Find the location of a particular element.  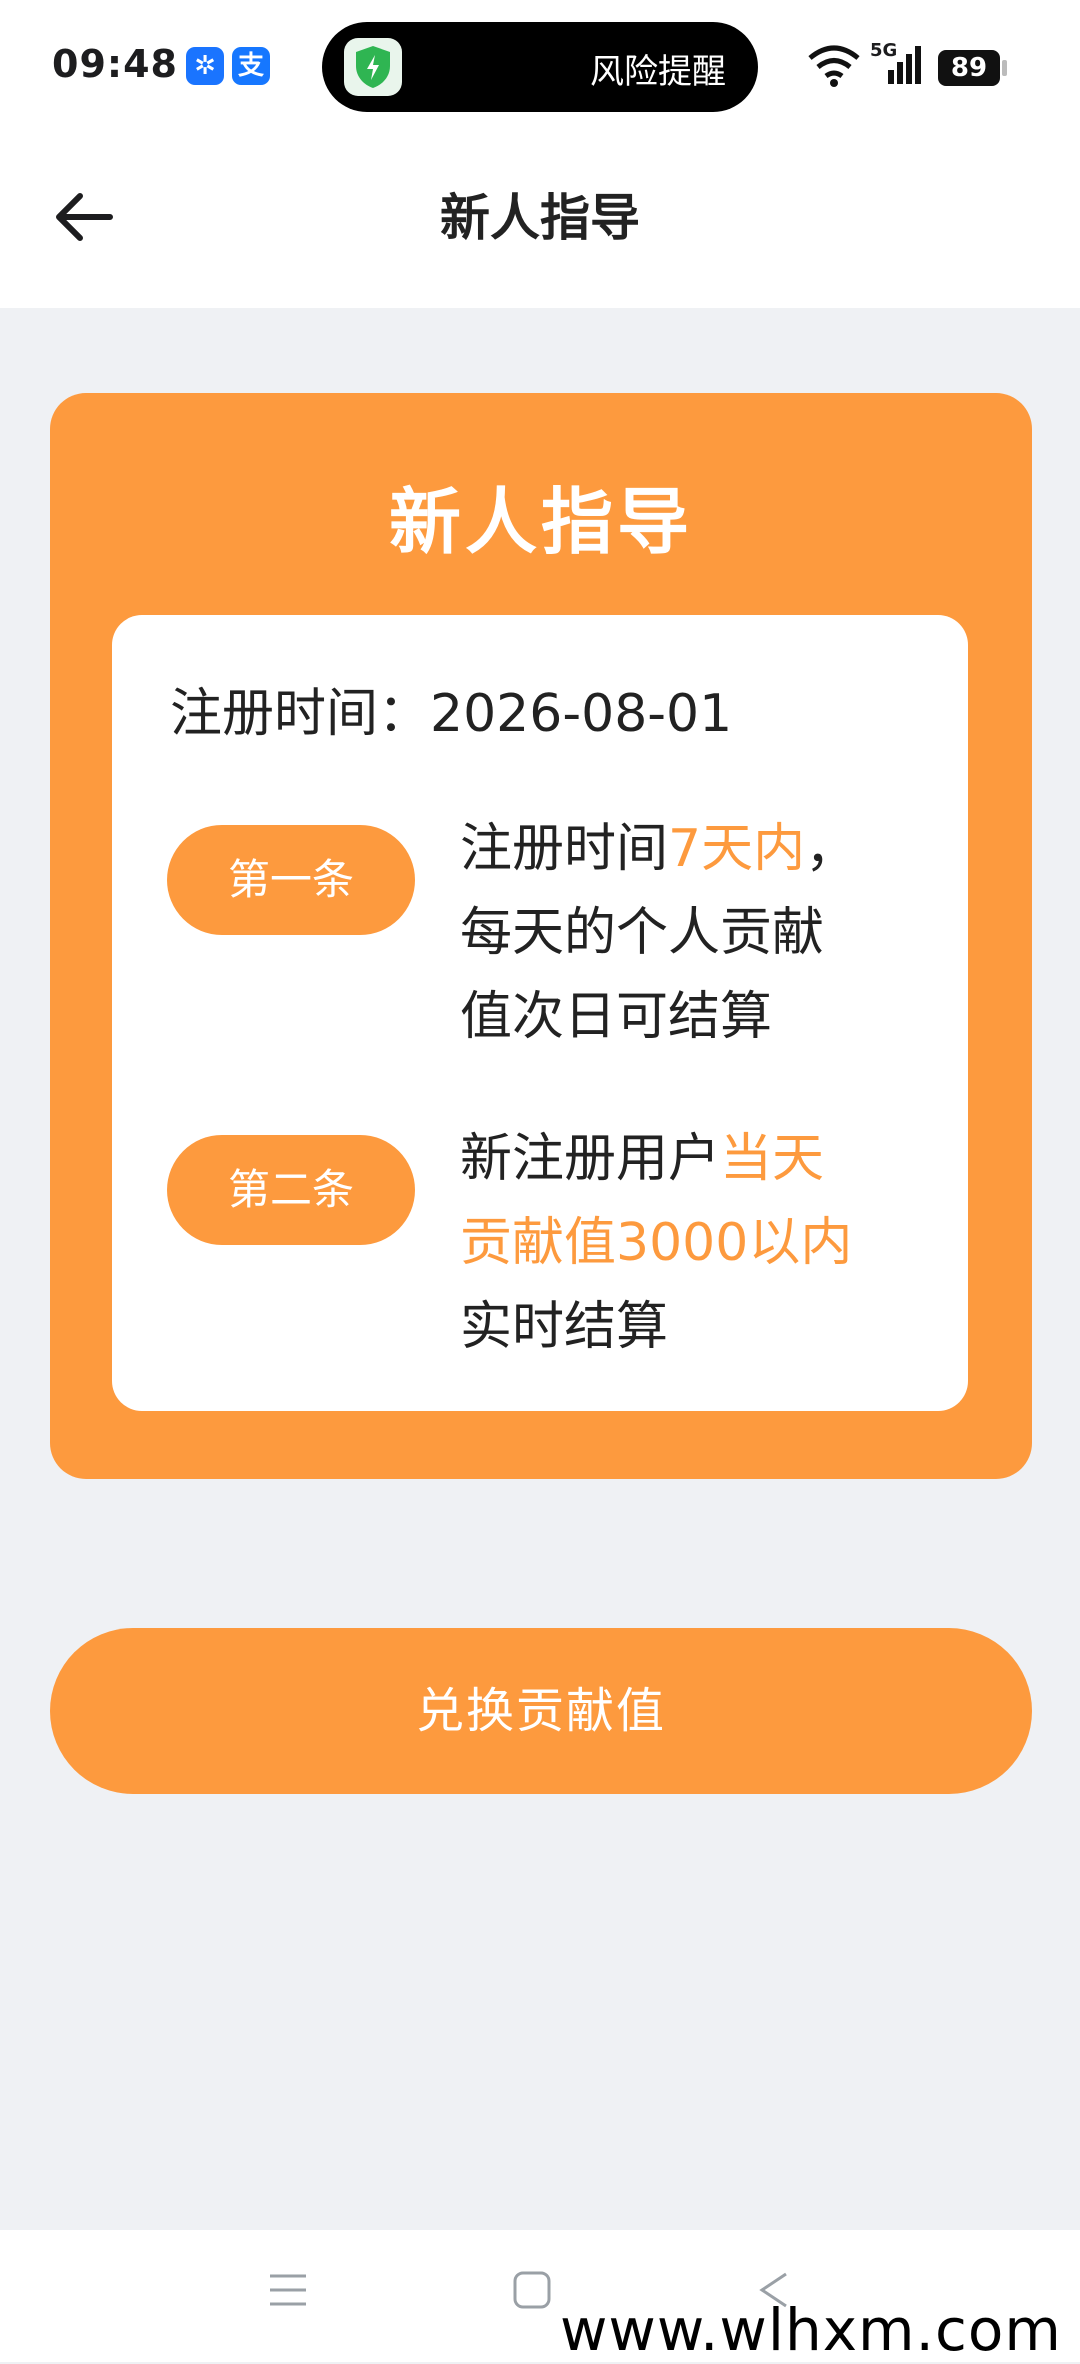

battery-indicator: 89 is located at coordinates (969, 68).